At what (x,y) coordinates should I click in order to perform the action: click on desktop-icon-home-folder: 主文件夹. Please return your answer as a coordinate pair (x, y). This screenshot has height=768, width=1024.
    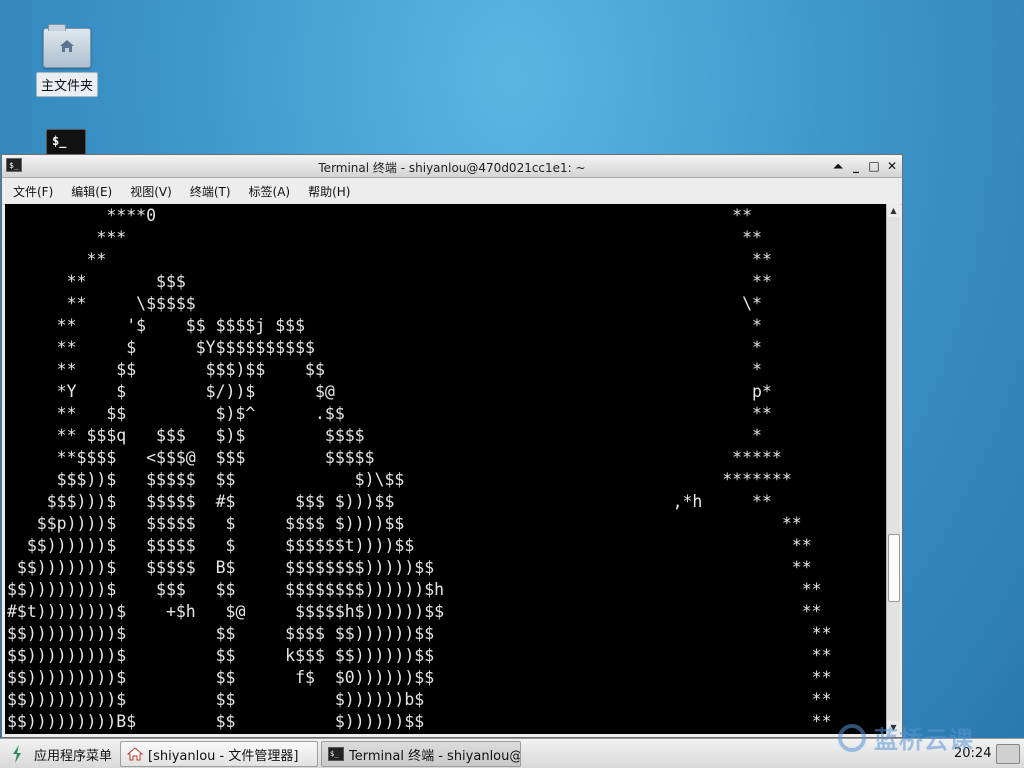
    Looking at the image, I should click on (67, 60).